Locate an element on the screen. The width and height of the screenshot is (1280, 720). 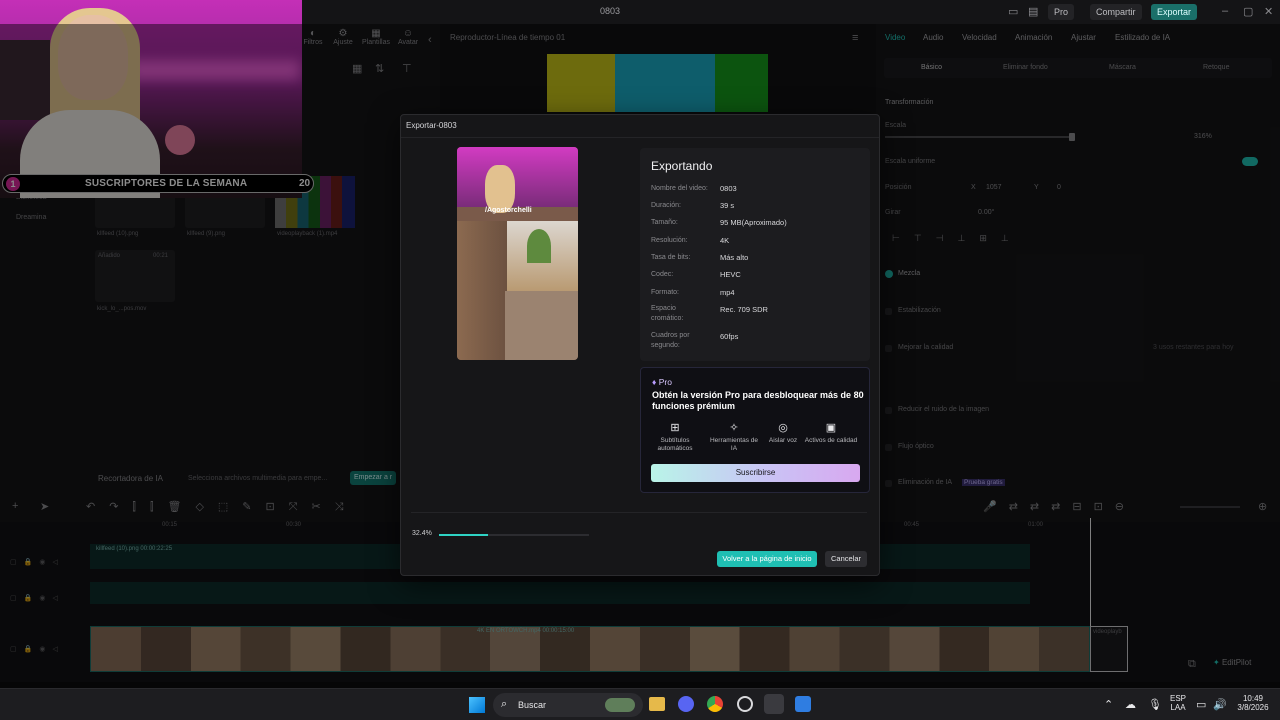
pro-badge: ♦ Pro is located at coordinates (662, 382).